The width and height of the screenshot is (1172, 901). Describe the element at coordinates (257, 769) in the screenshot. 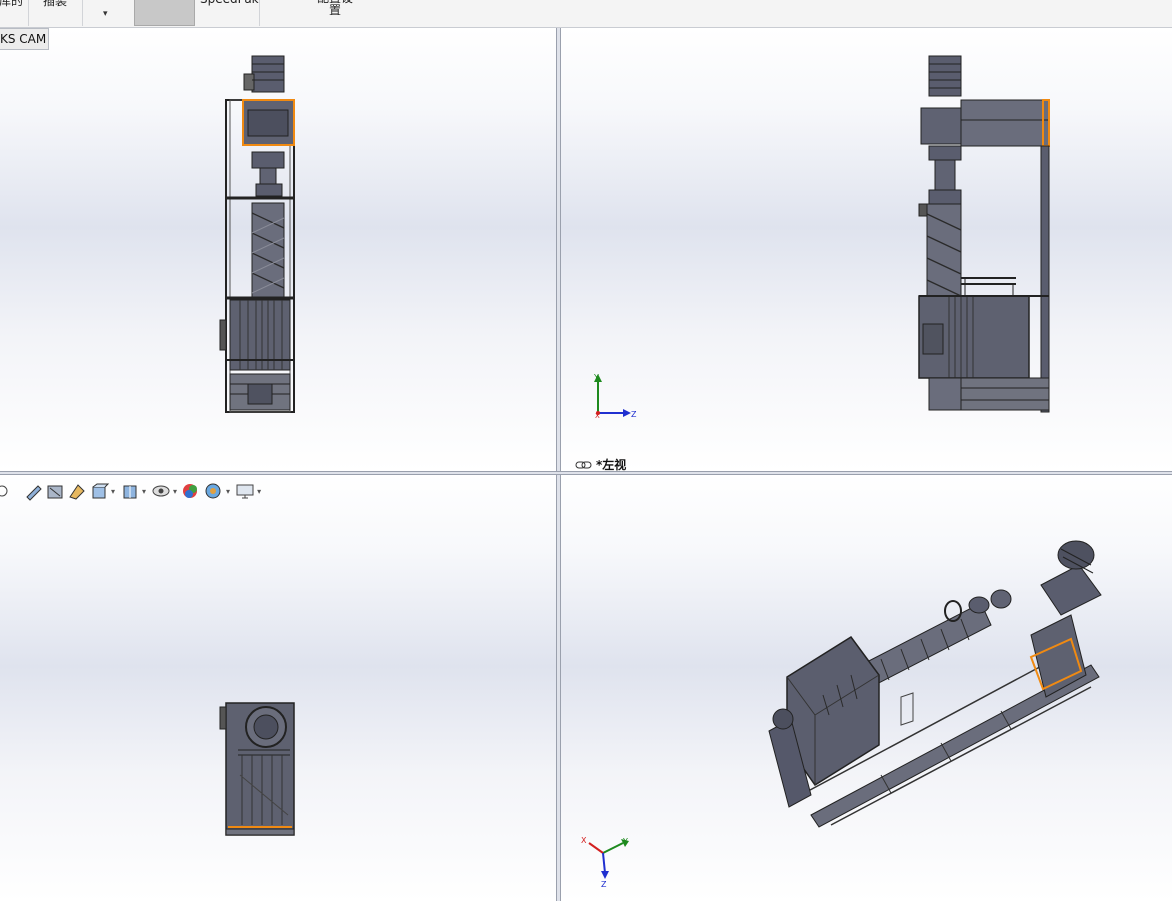

I see `top-view-model` at that location.